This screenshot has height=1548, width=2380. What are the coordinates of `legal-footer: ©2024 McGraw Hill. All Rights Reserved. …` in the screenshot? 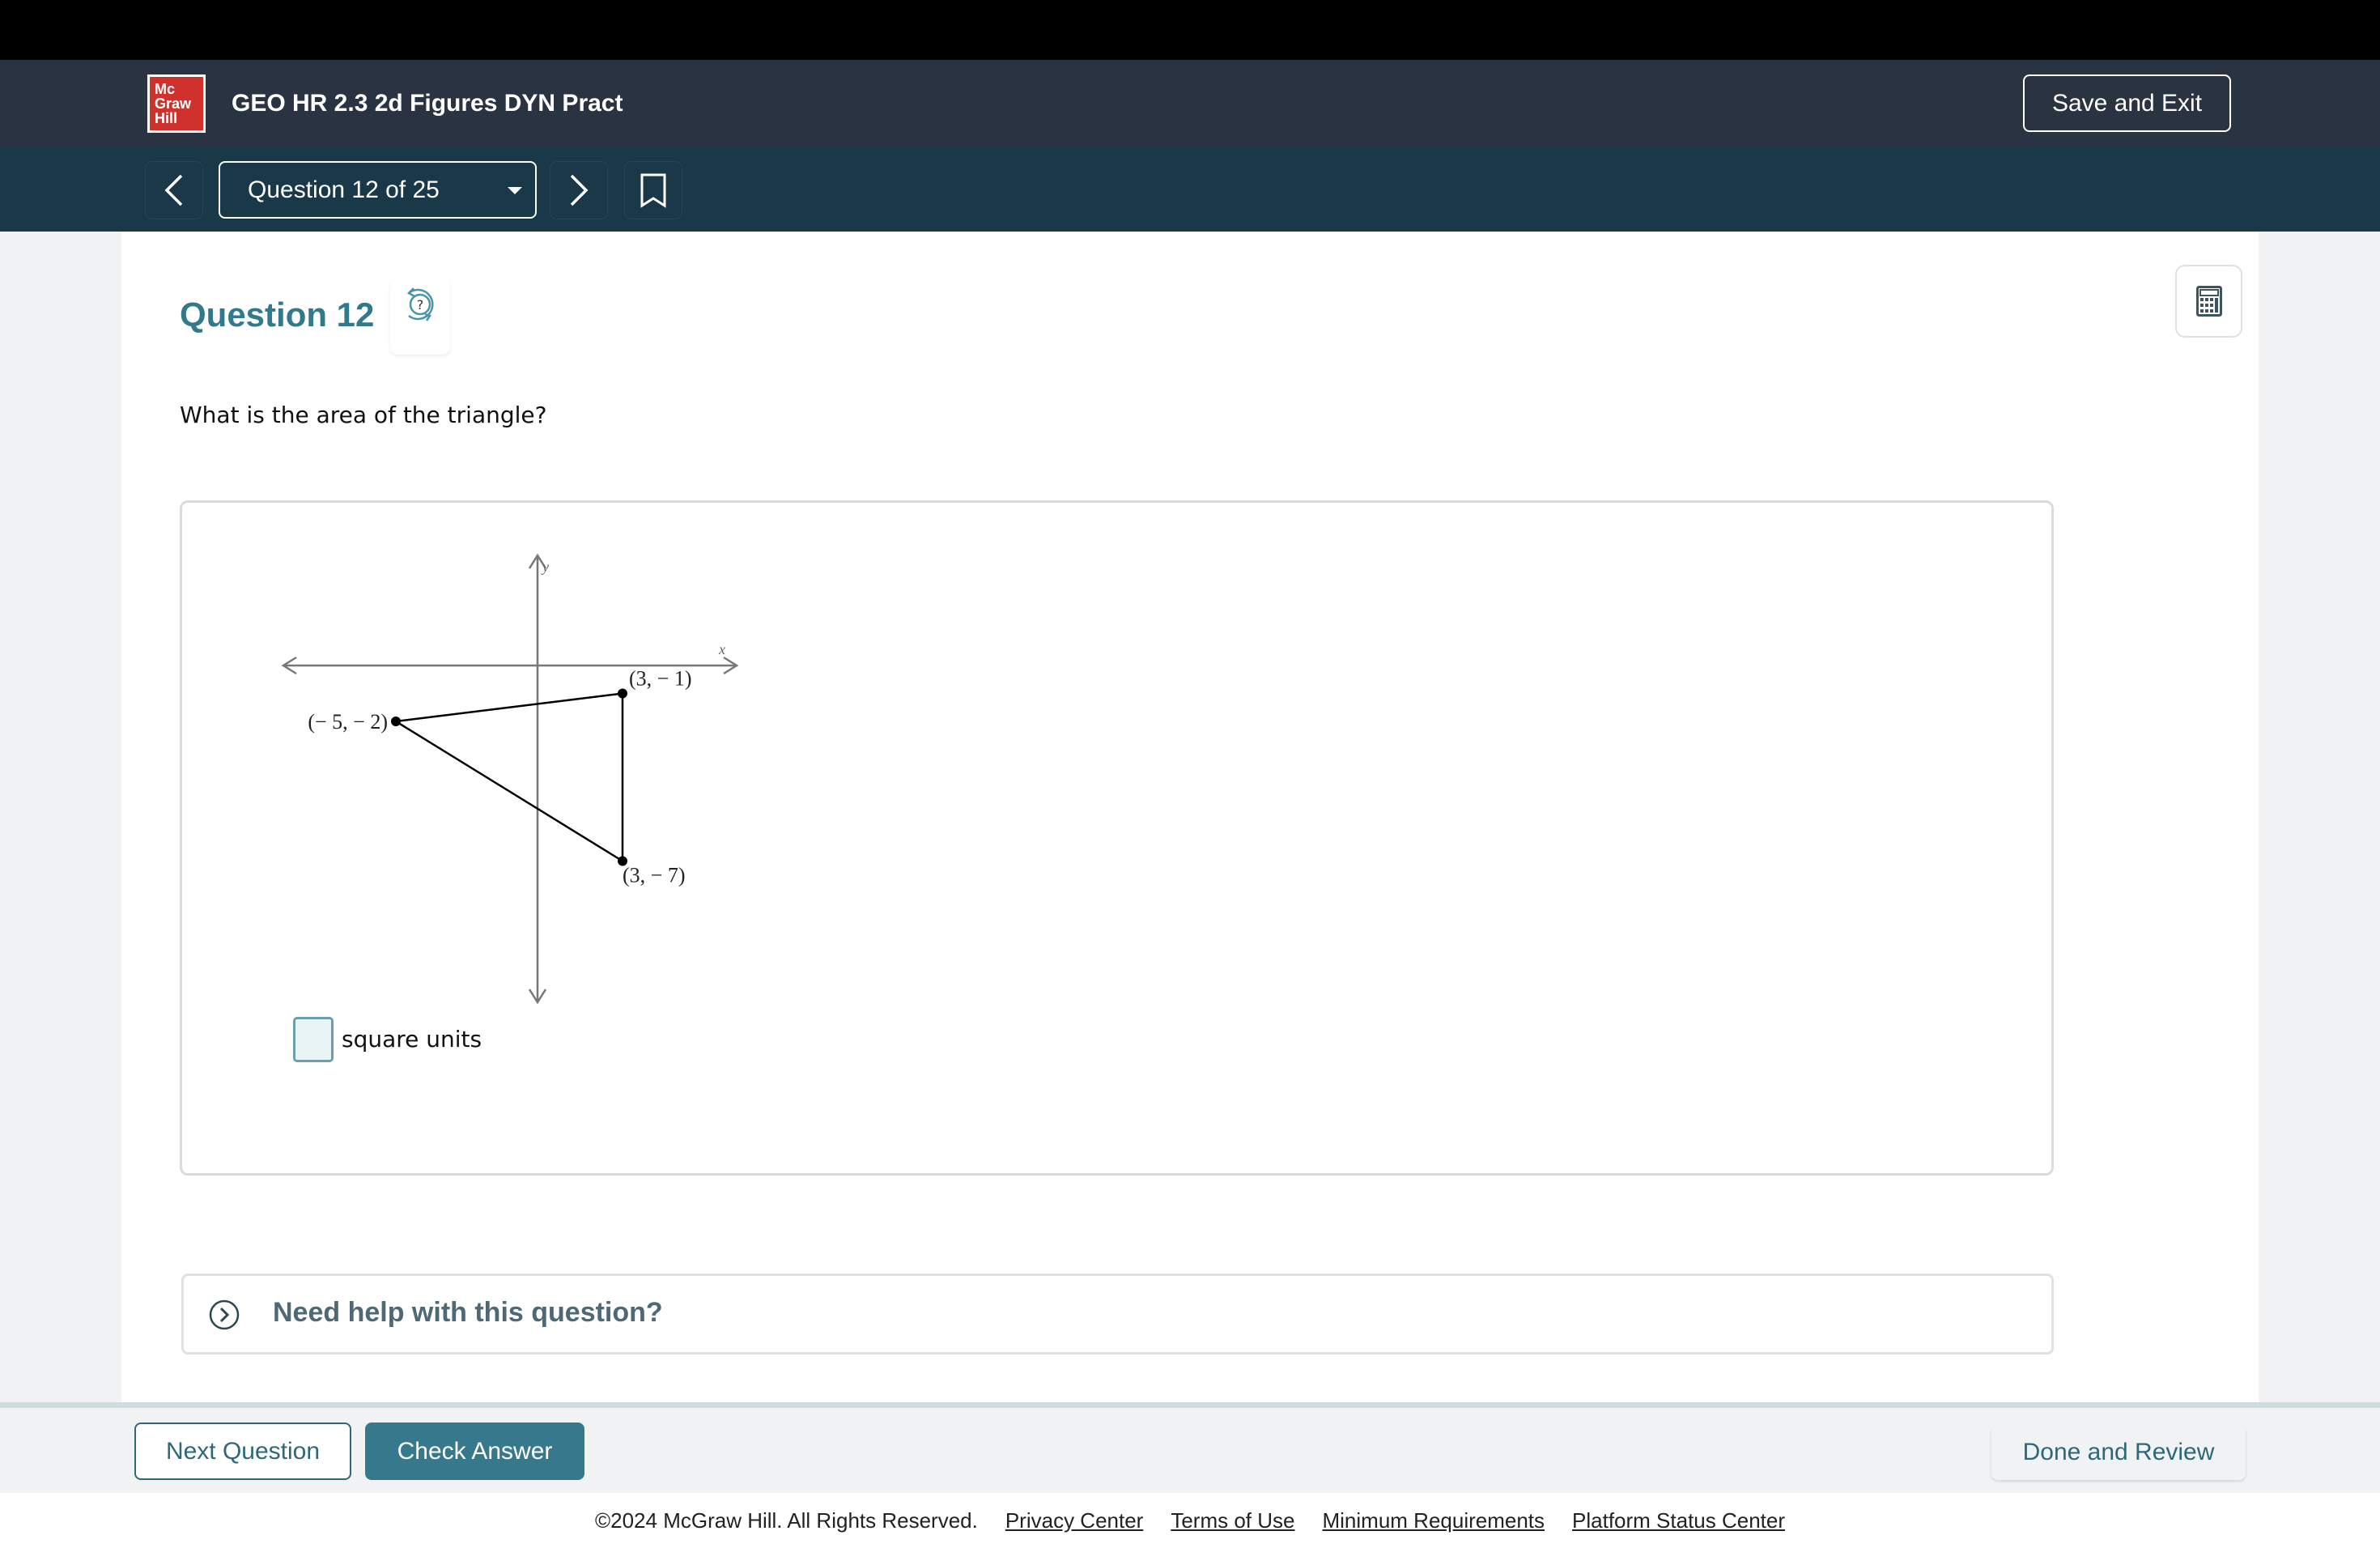 It's located at (1190, 1520).